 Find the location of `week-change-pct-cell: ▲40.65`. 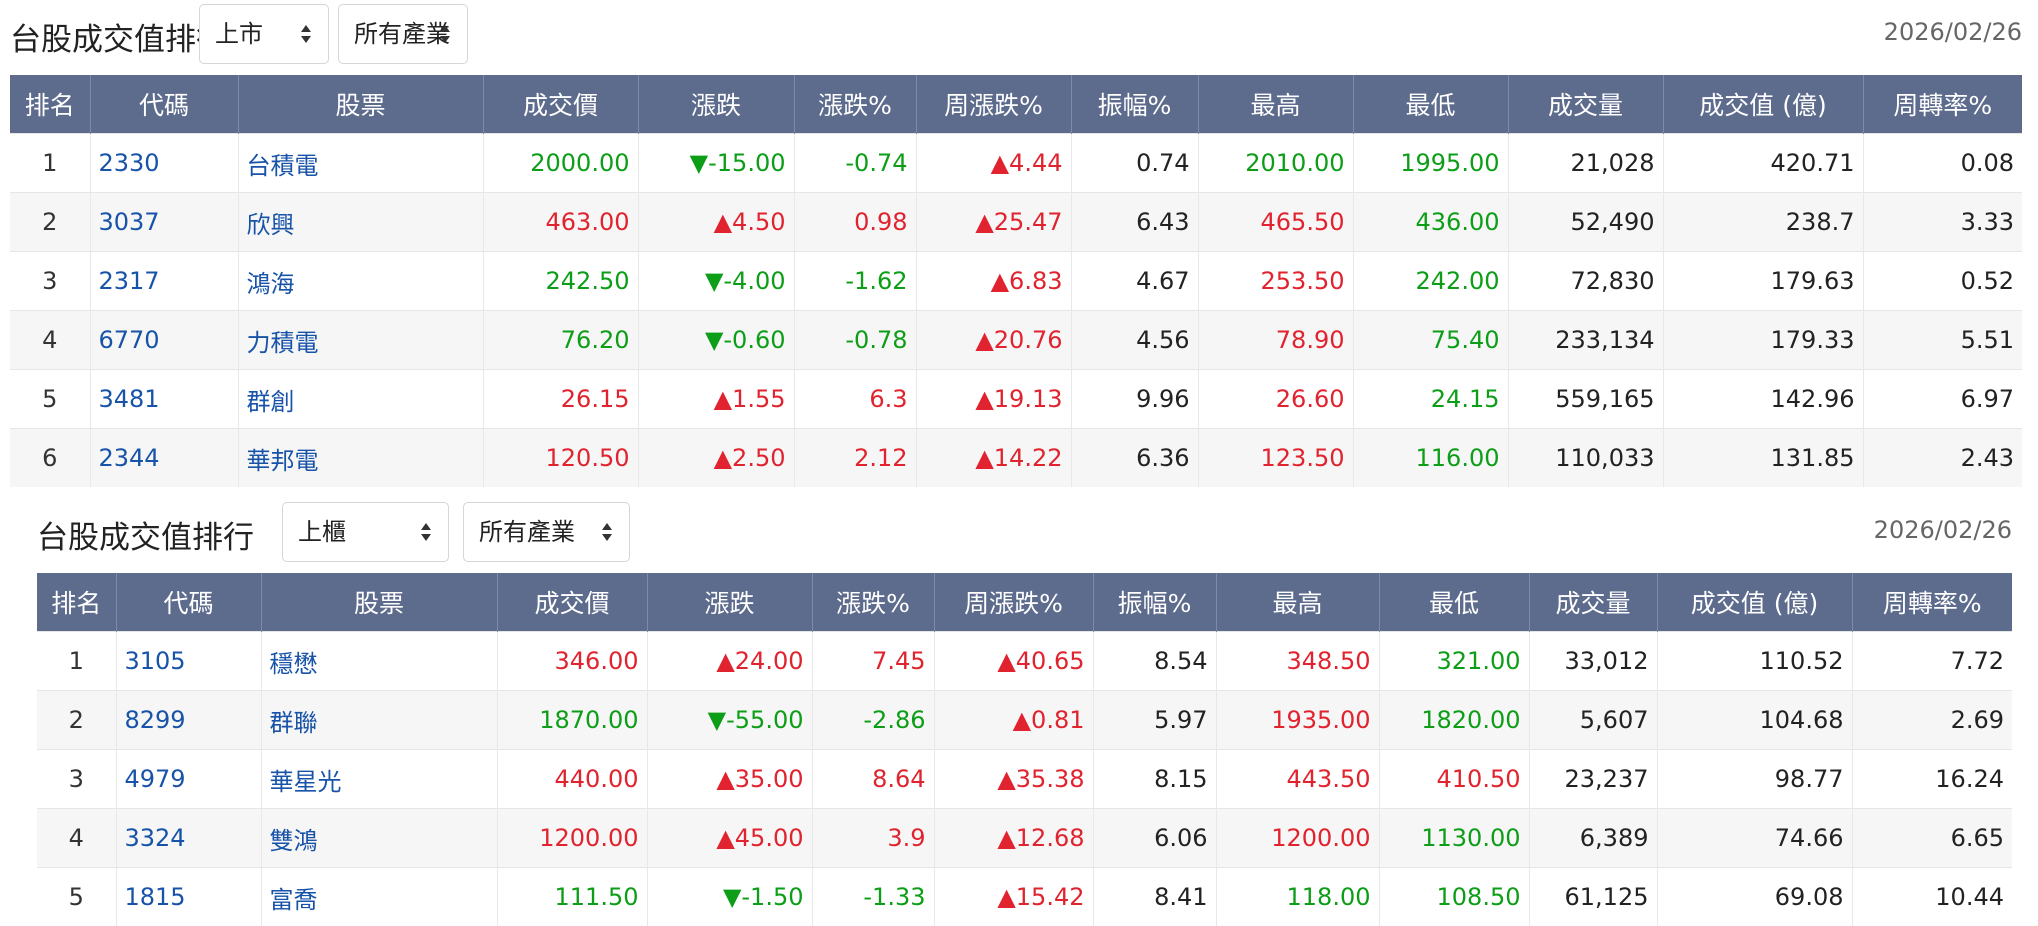

week-change-pct-cell: ▲40.65 is located at coordinates (1013, 661).